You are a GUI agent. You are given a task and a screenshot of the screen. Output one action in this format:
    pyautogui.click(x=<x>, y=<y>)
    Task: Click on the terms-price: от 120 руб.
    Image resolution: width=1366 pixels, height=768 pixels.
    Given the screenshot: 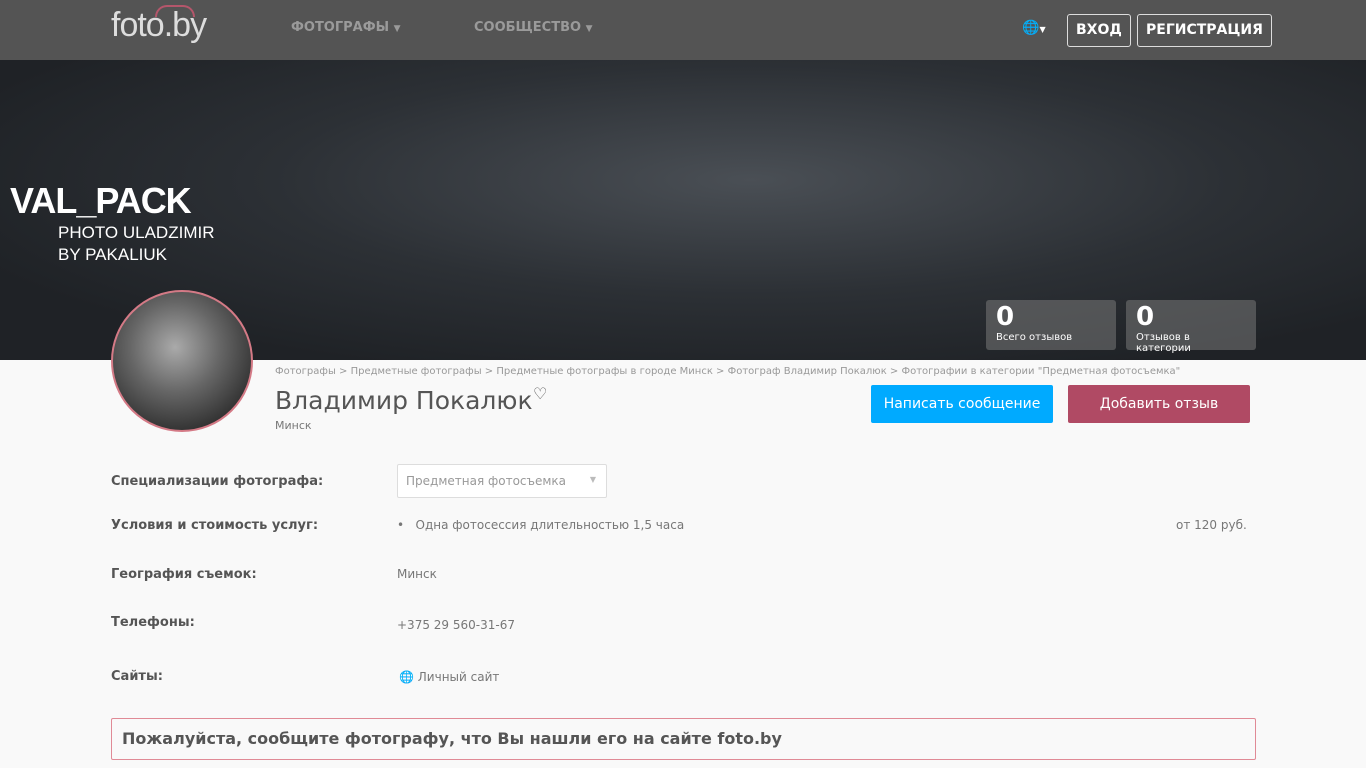 What is the action you would take?
    pyautogui.click(x=1211, y=525)
    